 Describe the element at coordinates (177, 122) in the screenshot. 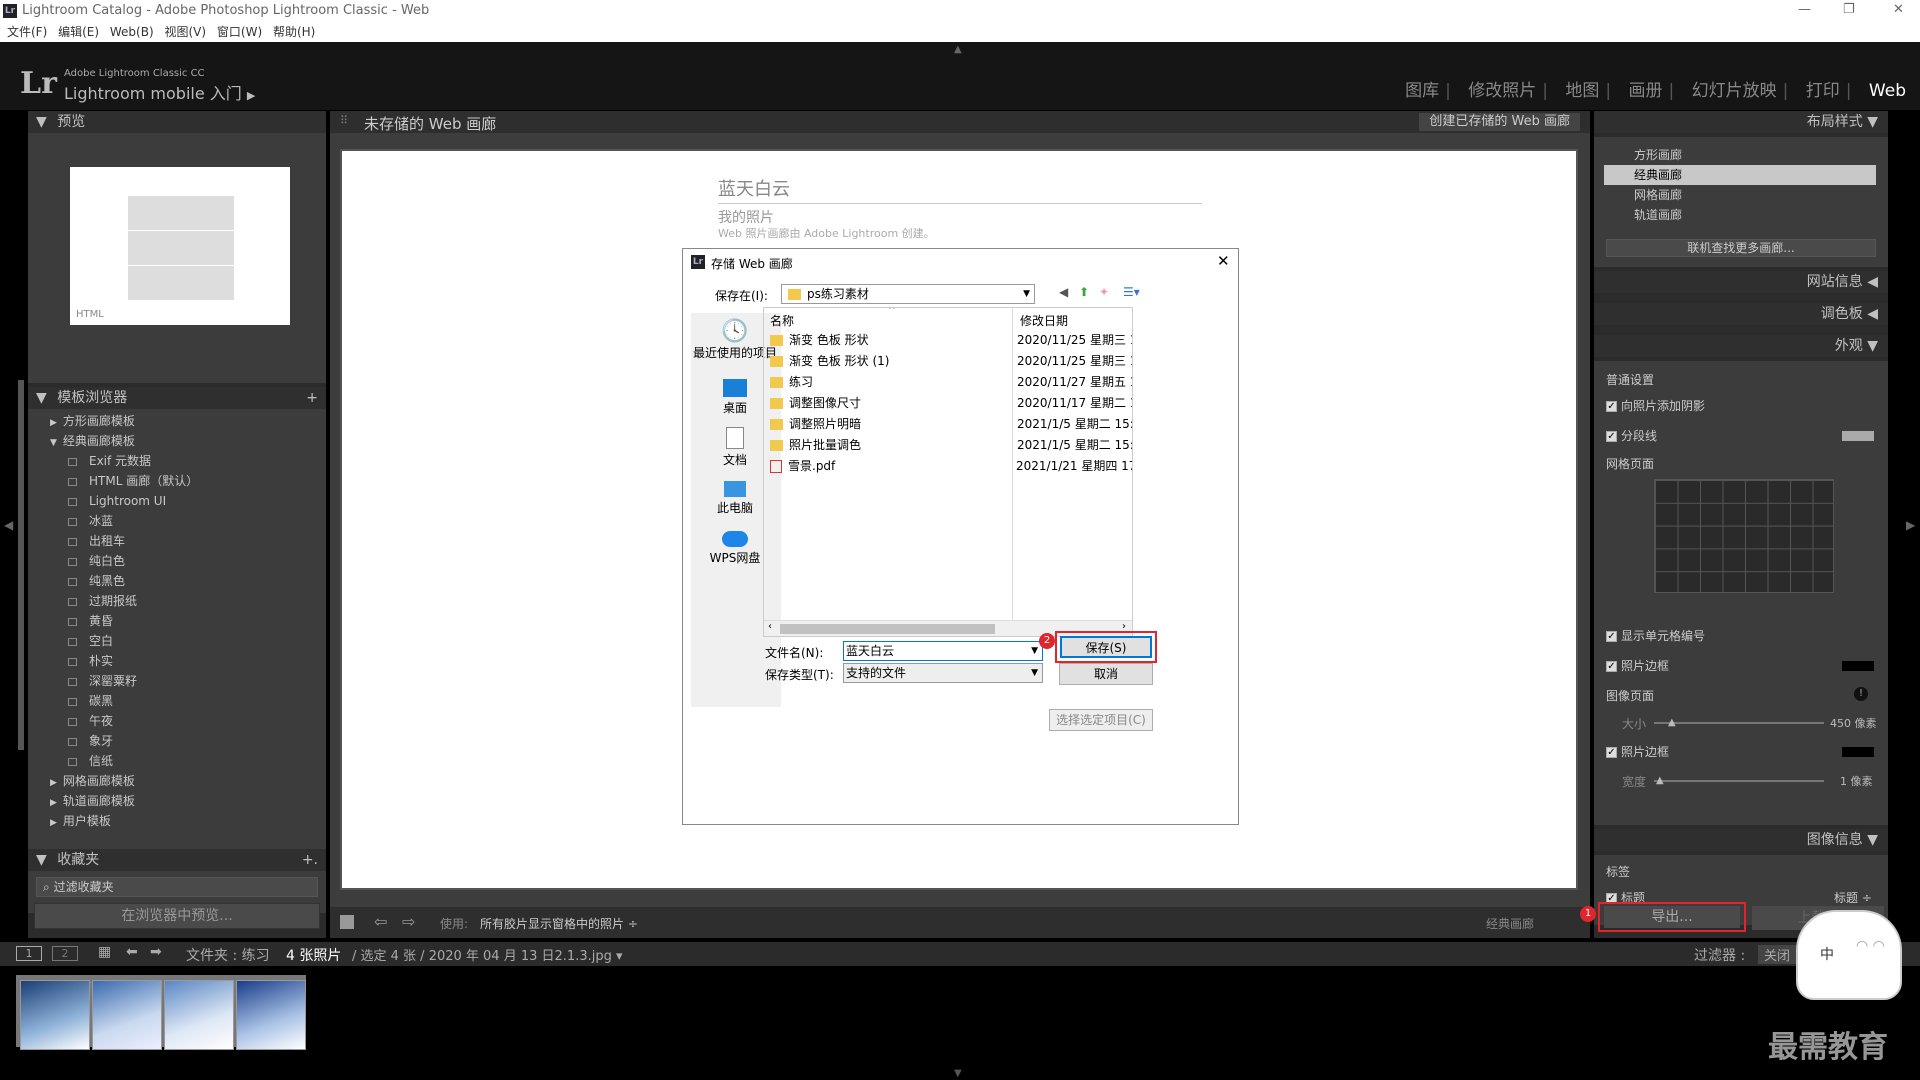

I see `preview-header: ▼ 预览` at that location.